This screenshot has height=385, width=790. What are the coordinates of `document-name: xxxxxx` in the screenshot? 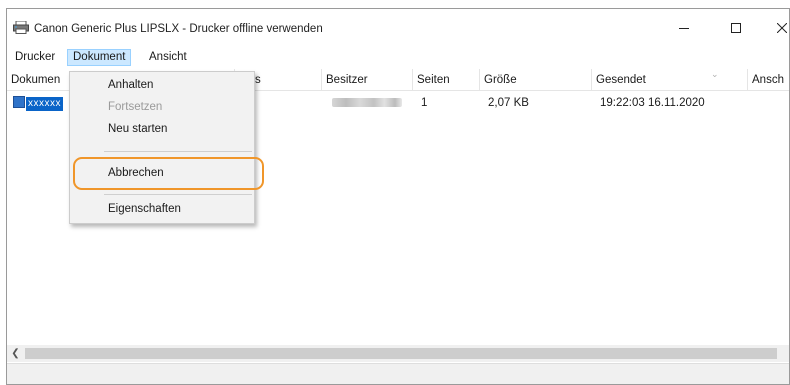 It's located at (44, 104).